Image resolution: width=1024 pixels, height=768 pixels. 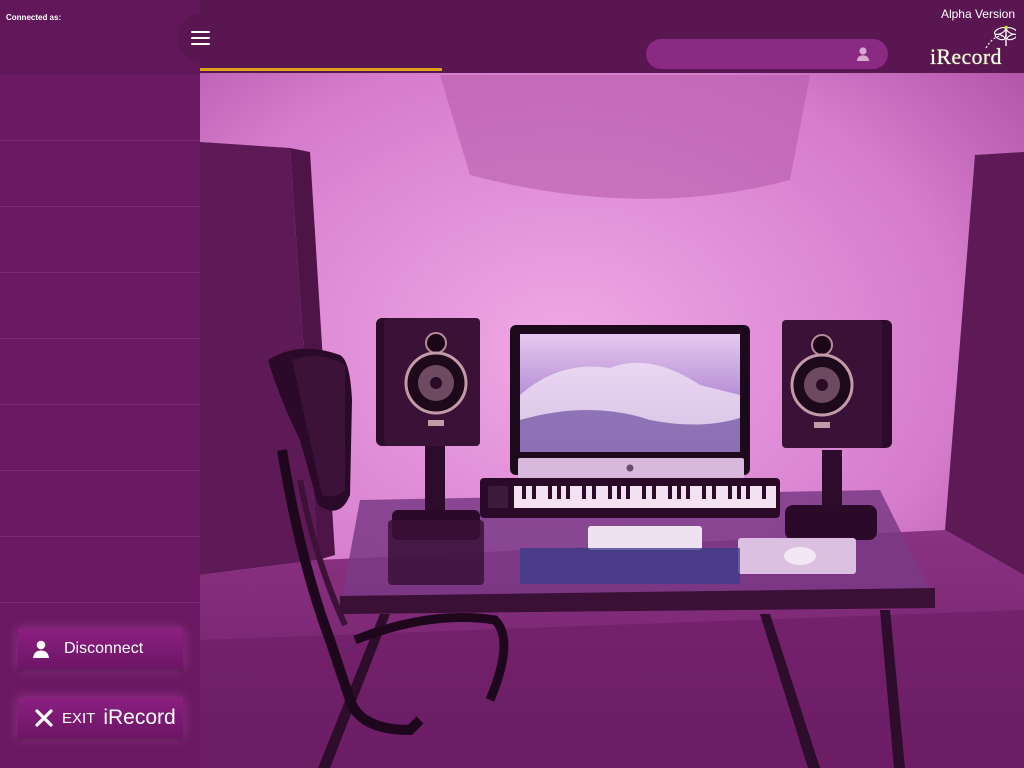 I want to click on menu-button, so click(x=200, y=37).